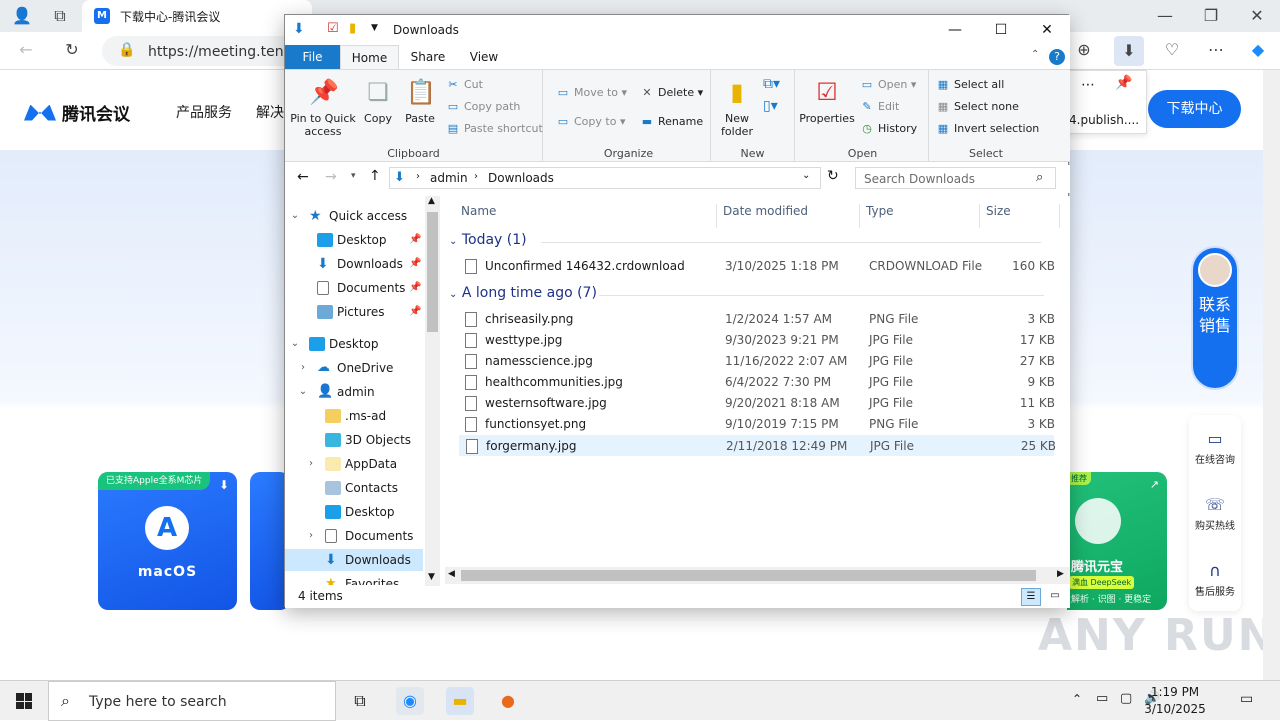  Describe the element at coordinates (449, 178) in the screenshot. I see `breadcrumb-admin: admin` at that location.